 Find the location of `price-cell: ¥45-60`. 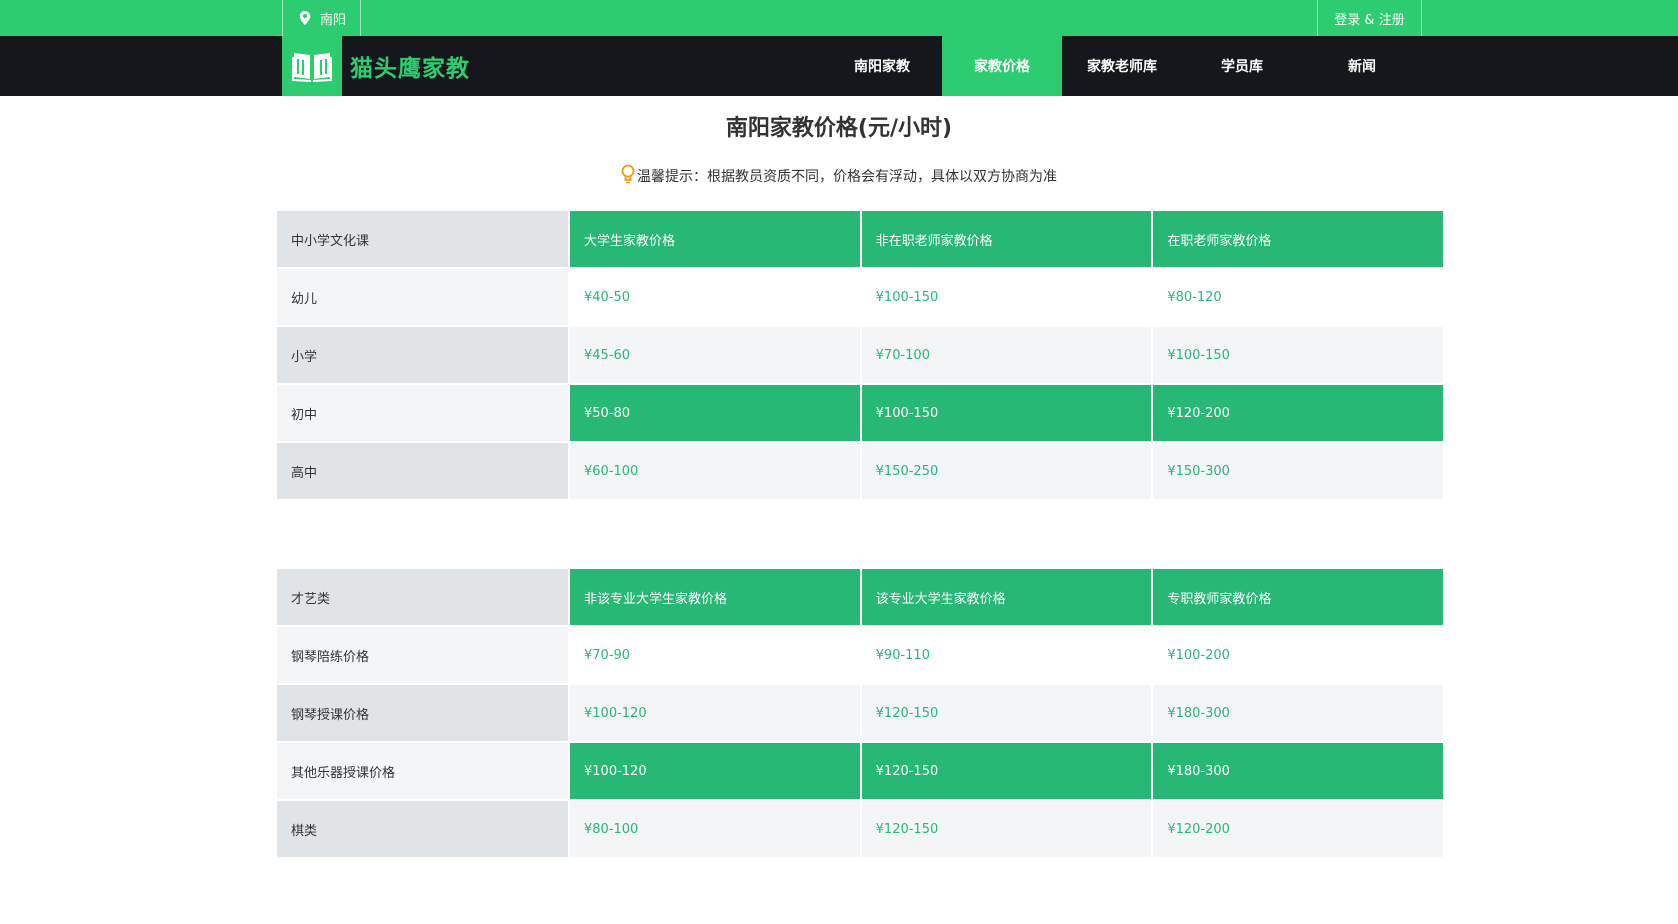

price-cell: ¥45-60 is located at coordinates (715, 355).